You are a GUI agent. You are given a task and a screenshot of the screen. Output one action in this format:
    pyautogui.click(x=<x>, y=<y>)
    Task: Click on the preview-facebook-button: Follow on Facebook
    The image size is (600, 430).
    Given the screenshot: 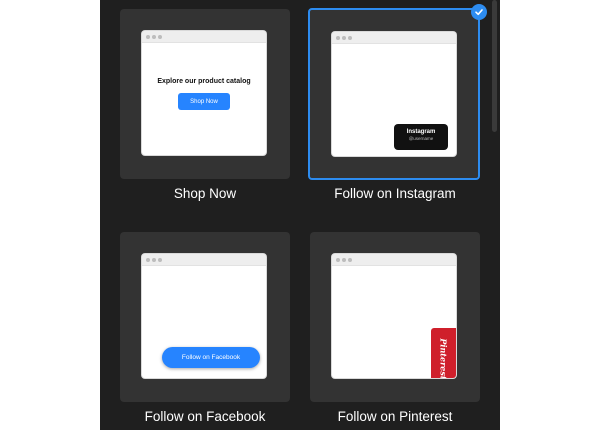 What is the action you would take?
    pyautogui.click(x=211, y=357)
    